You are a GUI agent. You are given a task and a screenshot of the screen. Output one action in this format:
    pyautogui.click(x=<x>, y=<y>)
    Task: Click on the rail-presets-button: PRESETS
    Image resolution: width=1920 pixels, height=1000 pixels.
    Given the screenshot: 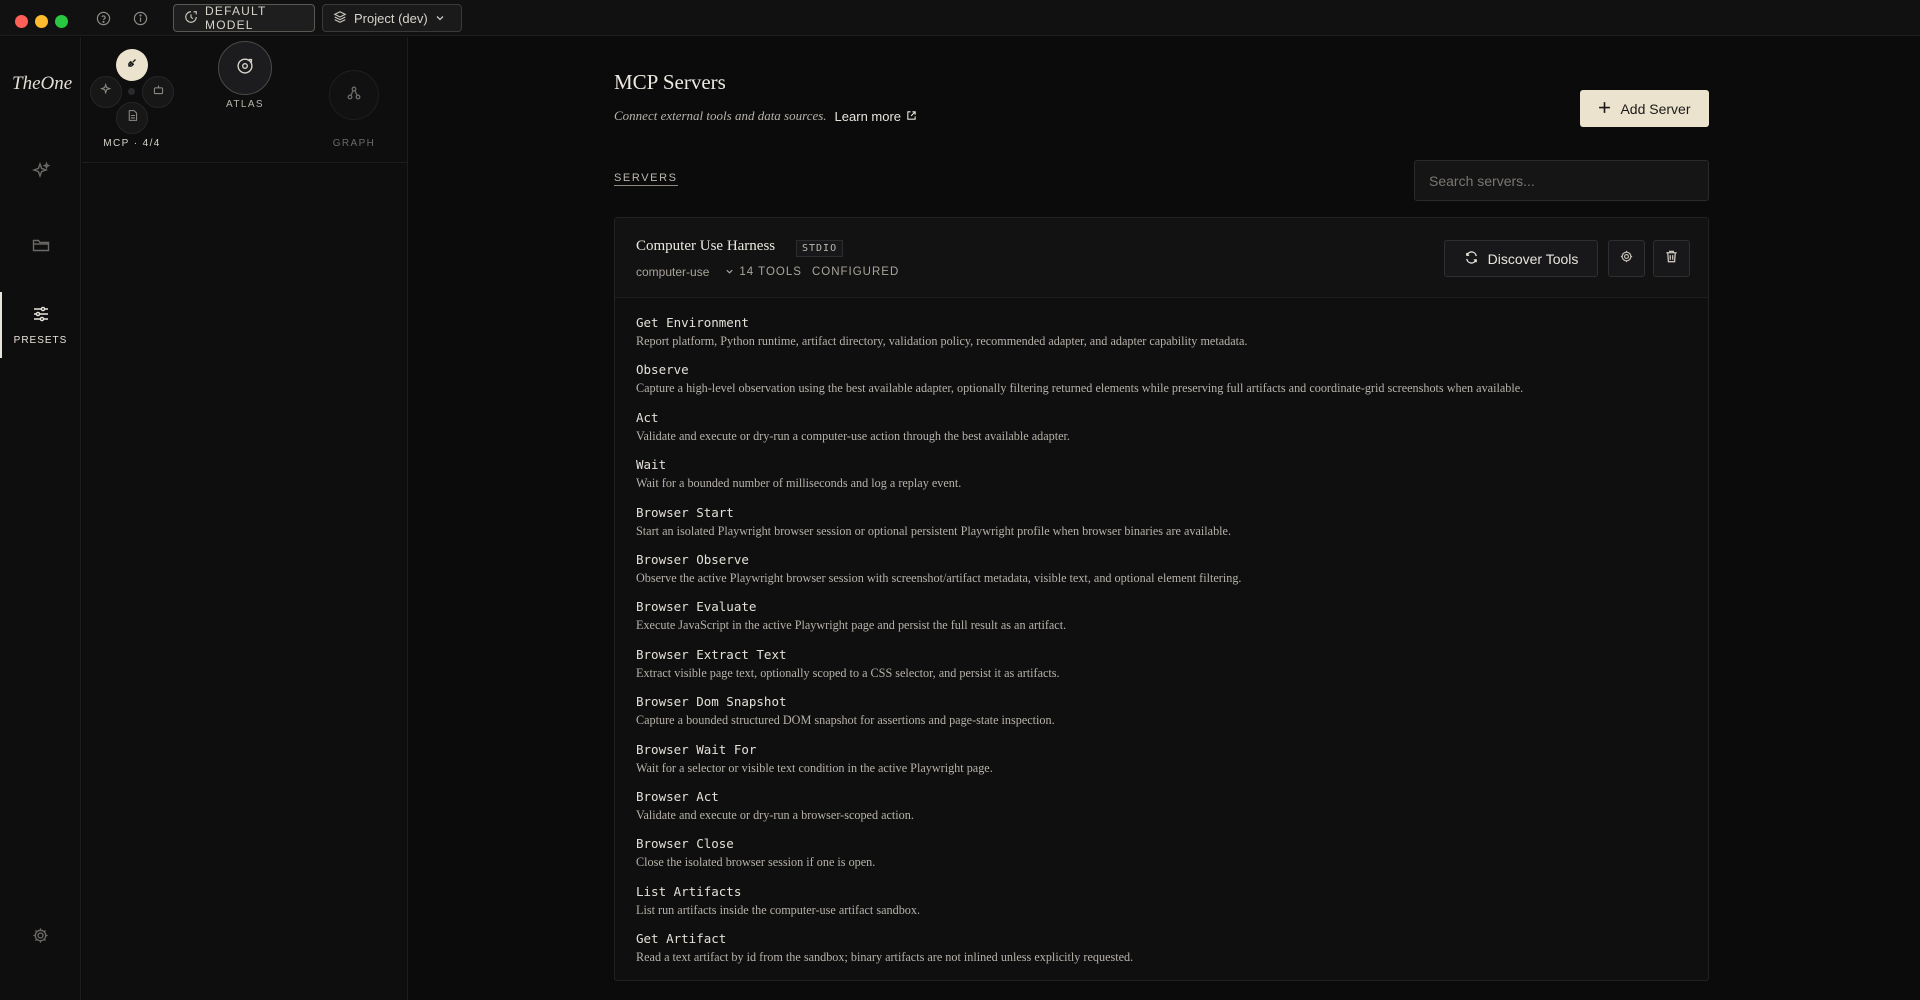 What is the action you would take?
    pyautogui.click(x=40, y=325)
    